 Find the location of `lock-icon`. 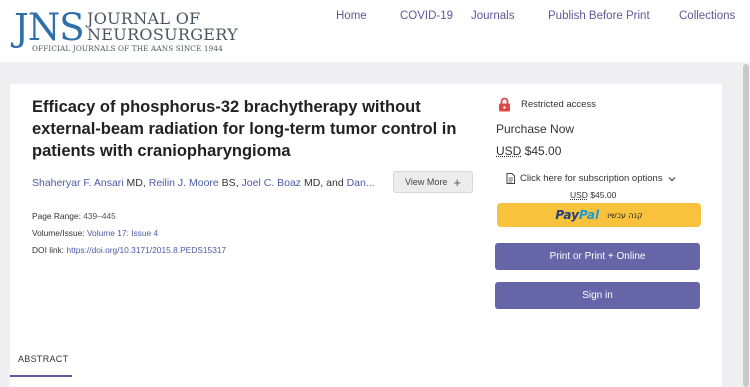

lock-icon is located at coordinates (504, 104).